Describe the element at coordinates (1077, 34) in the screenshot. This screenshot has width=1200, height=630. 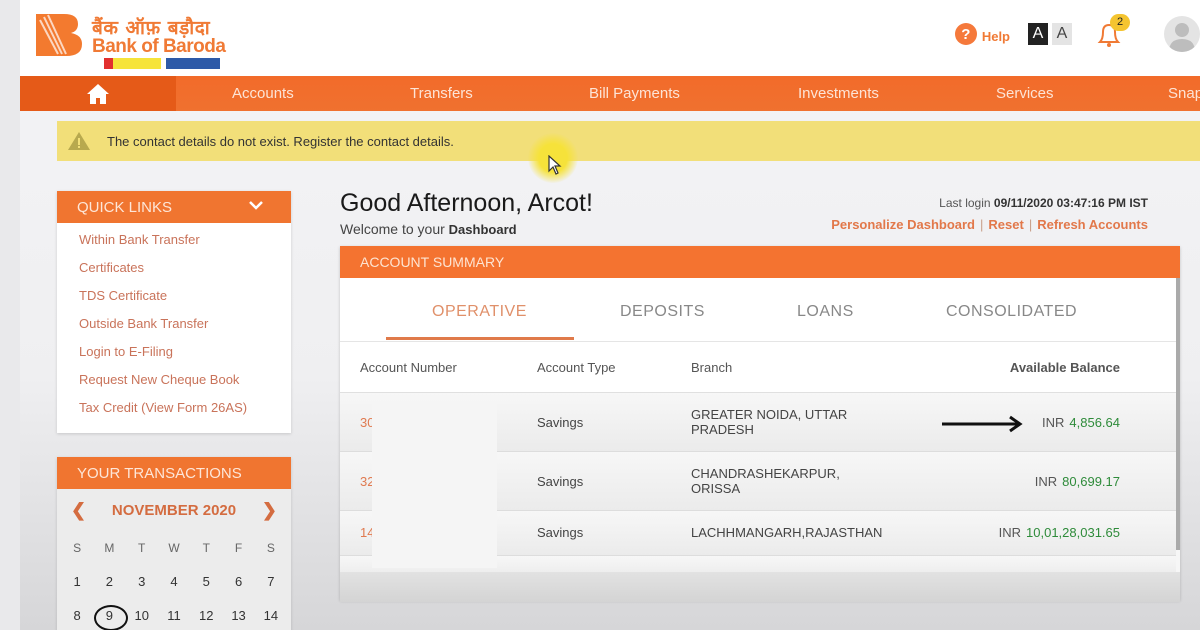
I see `header-actions: ? Help A A 2` at that location.